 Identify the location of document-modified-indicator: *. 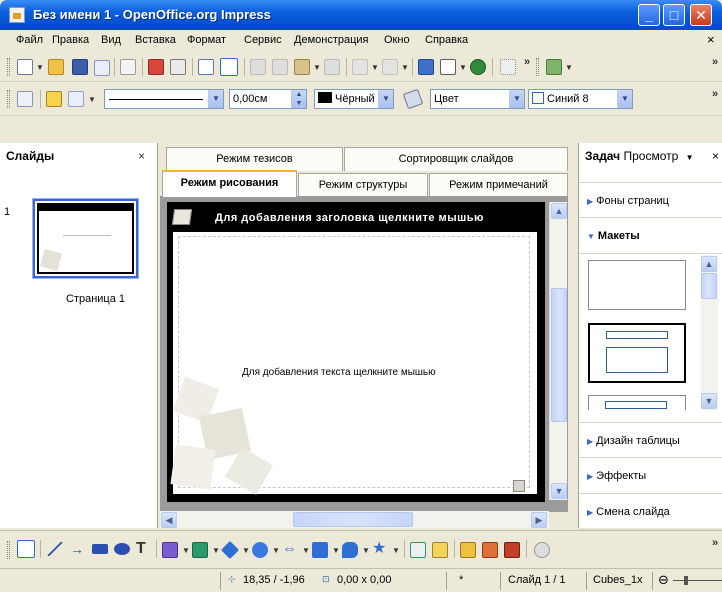
(461, 580).